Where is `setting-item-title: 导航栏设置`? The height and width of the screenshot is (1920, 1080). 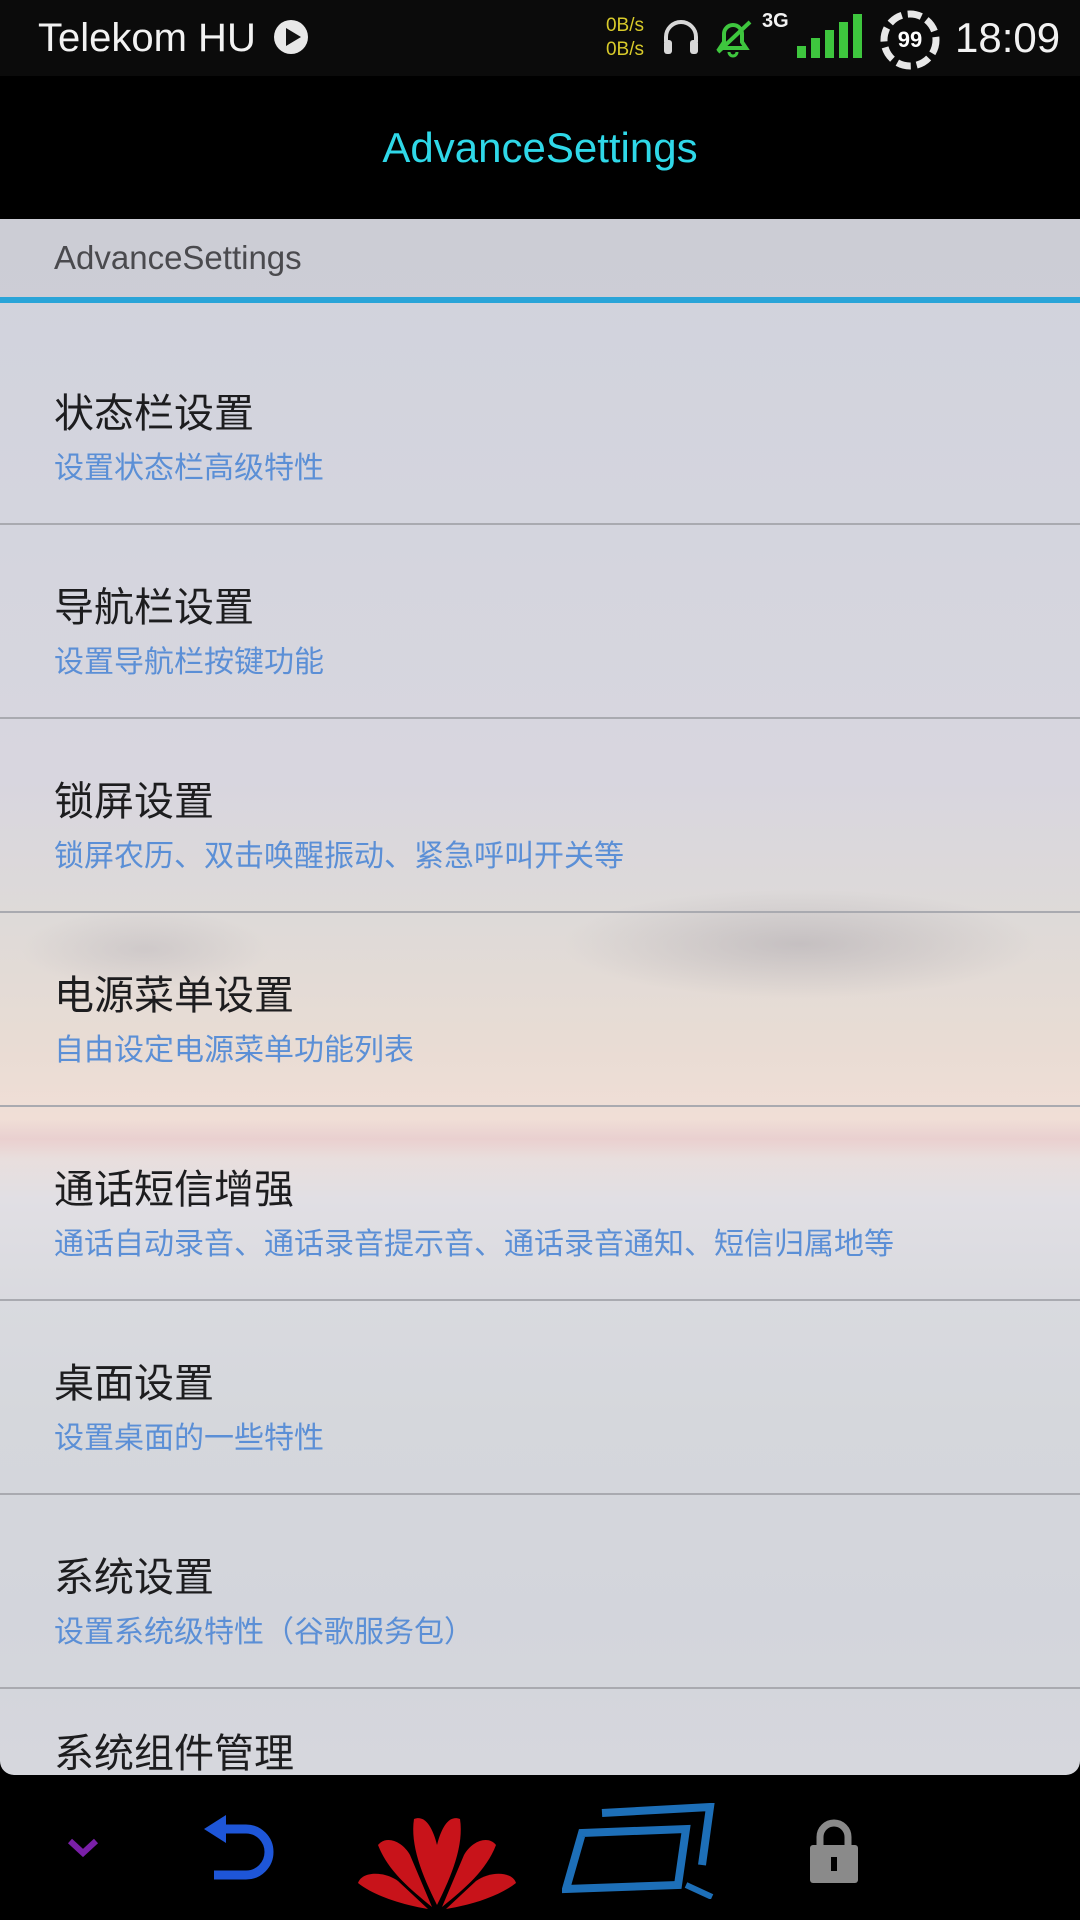
setting-item-title: 导航栏设置 is located at coordinates (154, 608).